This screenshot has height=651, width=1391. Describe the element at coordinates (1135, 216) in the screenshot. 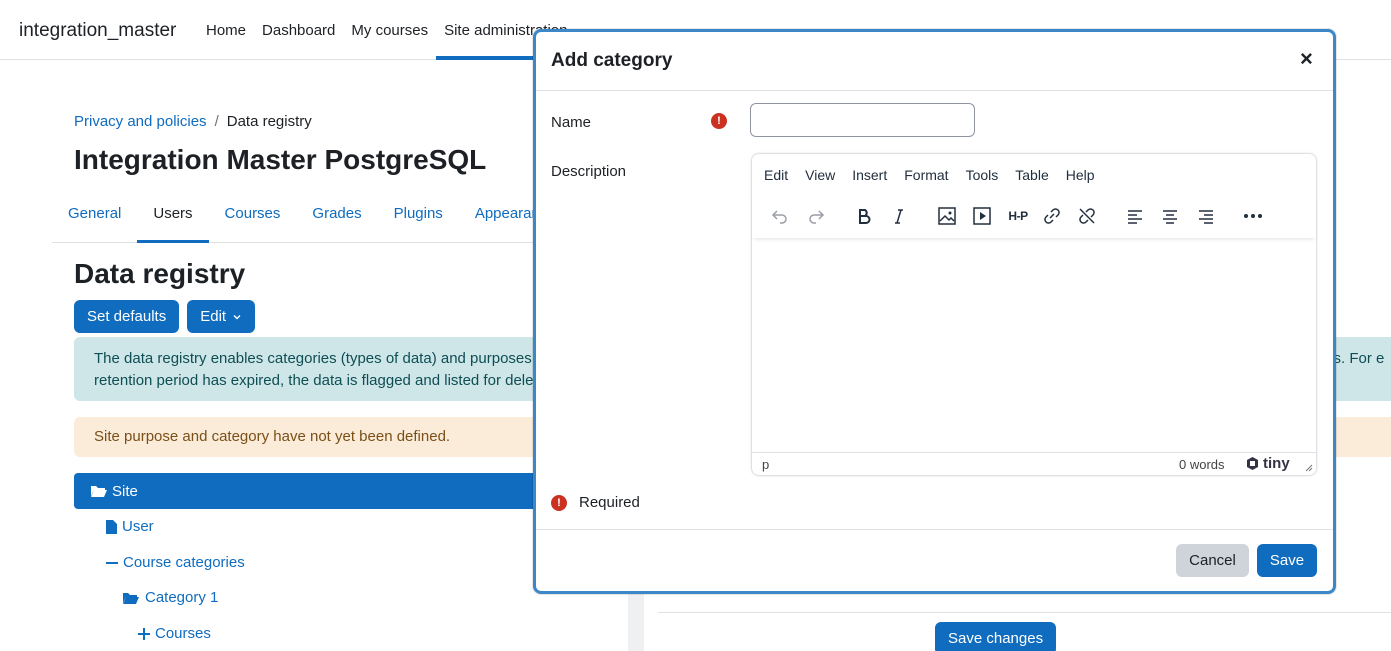

I see `align-left-icon` at that location.